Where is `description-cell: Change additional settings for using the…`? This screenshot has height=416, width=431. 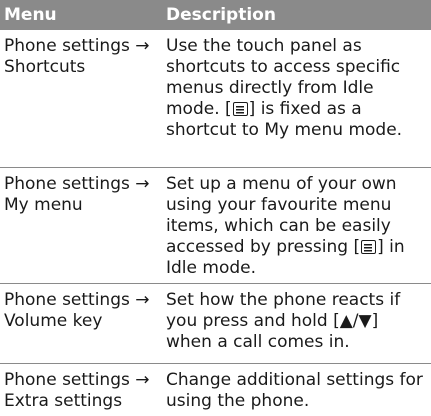 description-cell: Change additional settings for using the… is located at coordinates (294, 390).